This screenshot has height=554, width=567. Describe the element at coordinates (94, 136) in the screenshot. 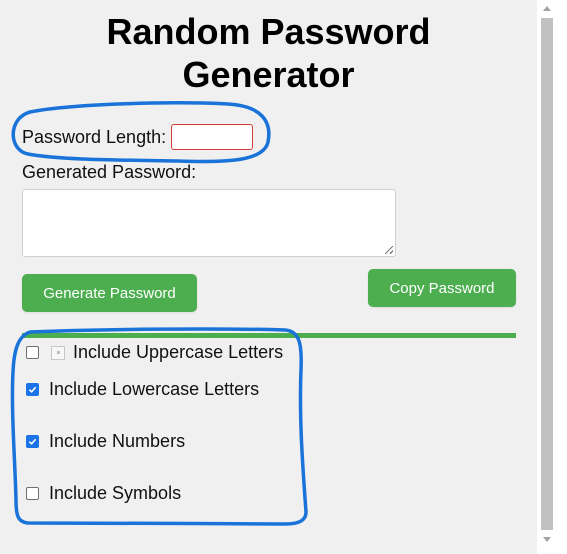

I see `password-length-label: Password Length:` at that location.